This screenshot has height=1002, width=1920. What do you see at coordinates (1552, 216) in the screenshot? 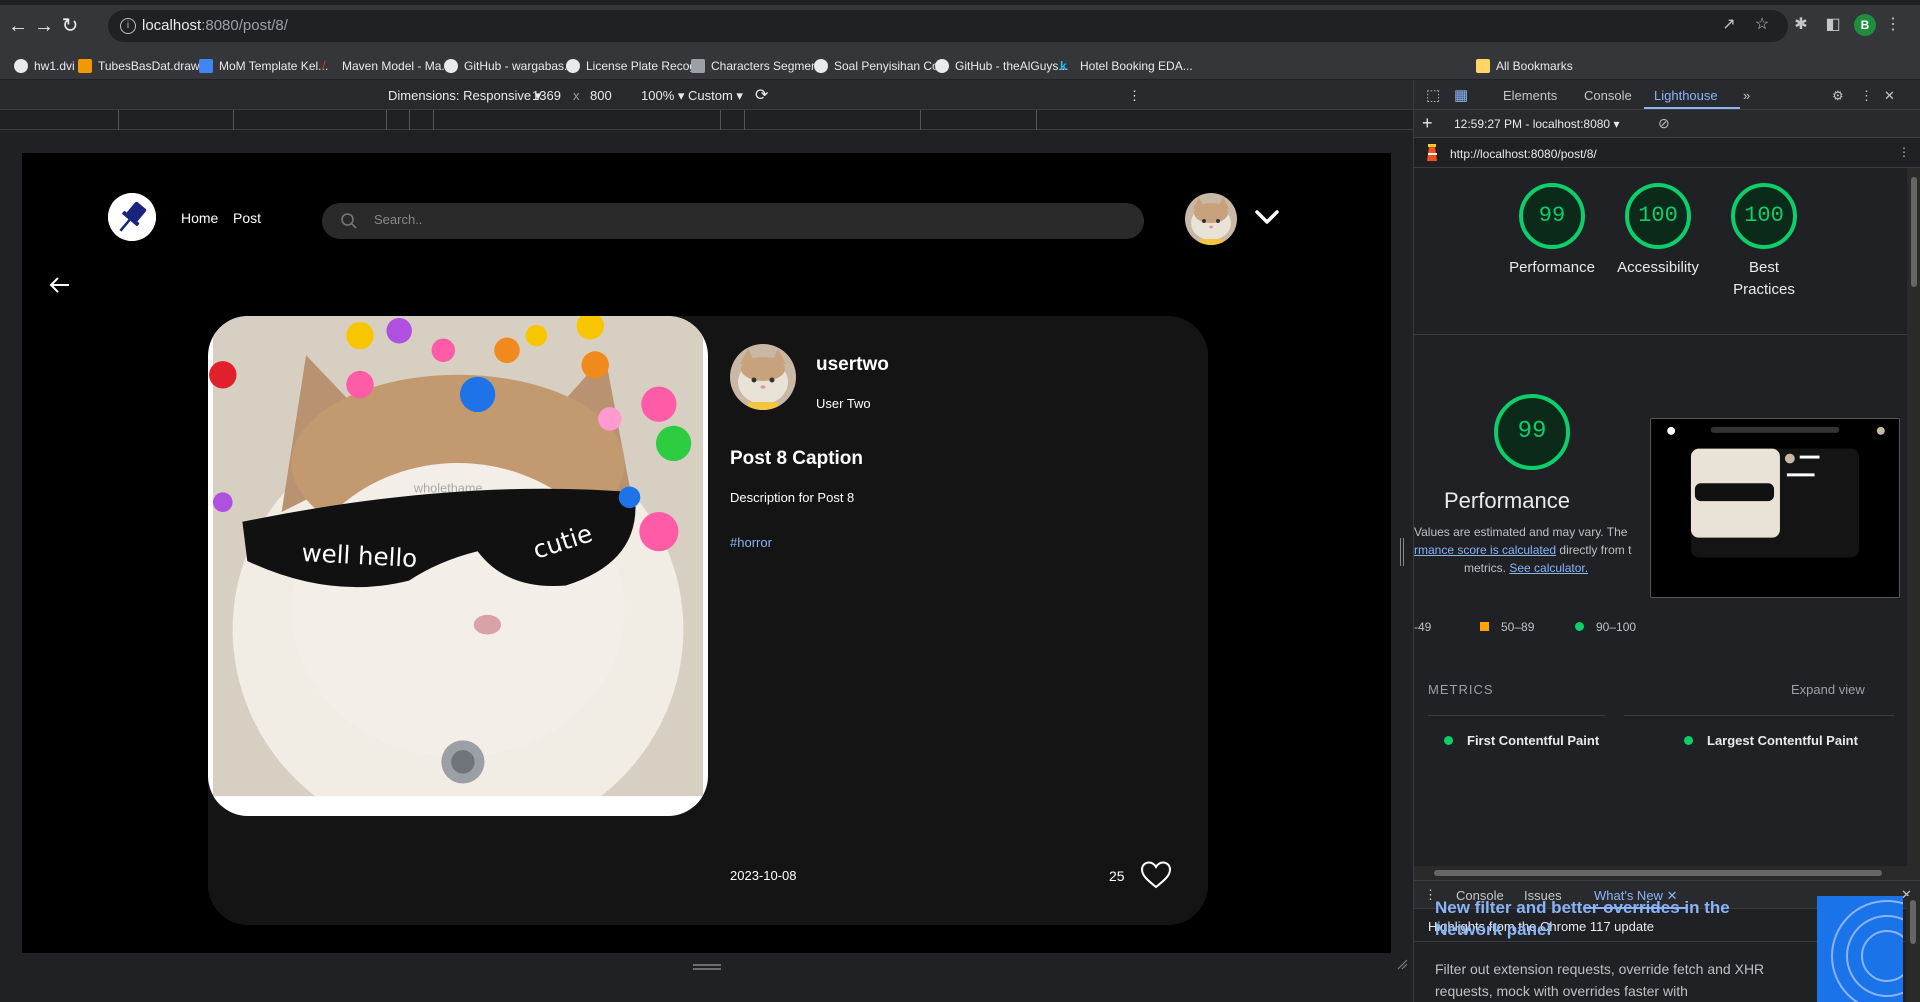
I see `gauge-performance: 99` at bounding box center [1552, 216].